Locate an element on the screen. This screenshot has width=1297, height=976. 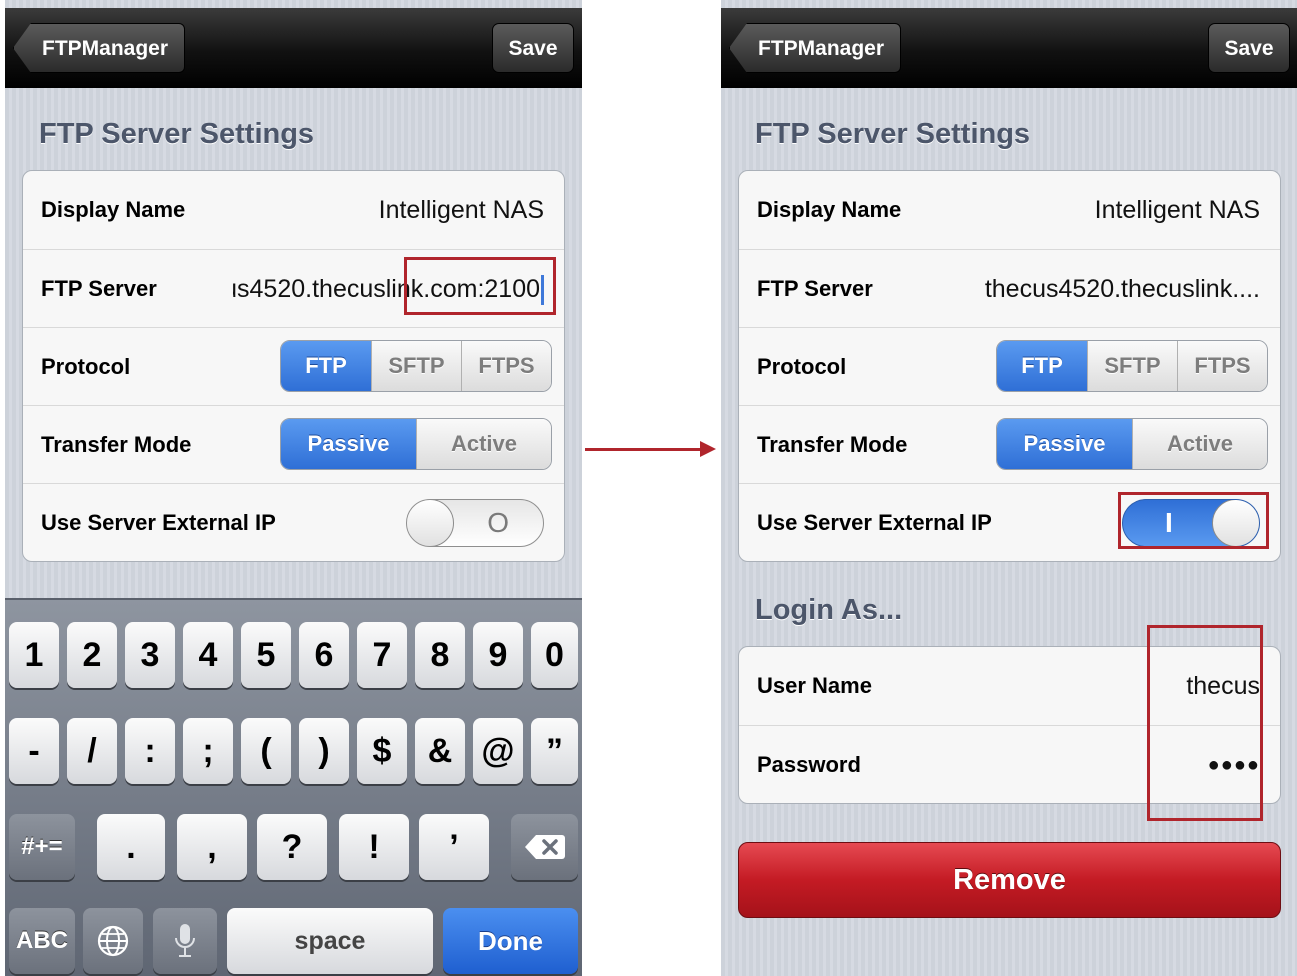
key-dictation is located at coordinates (185, 941).